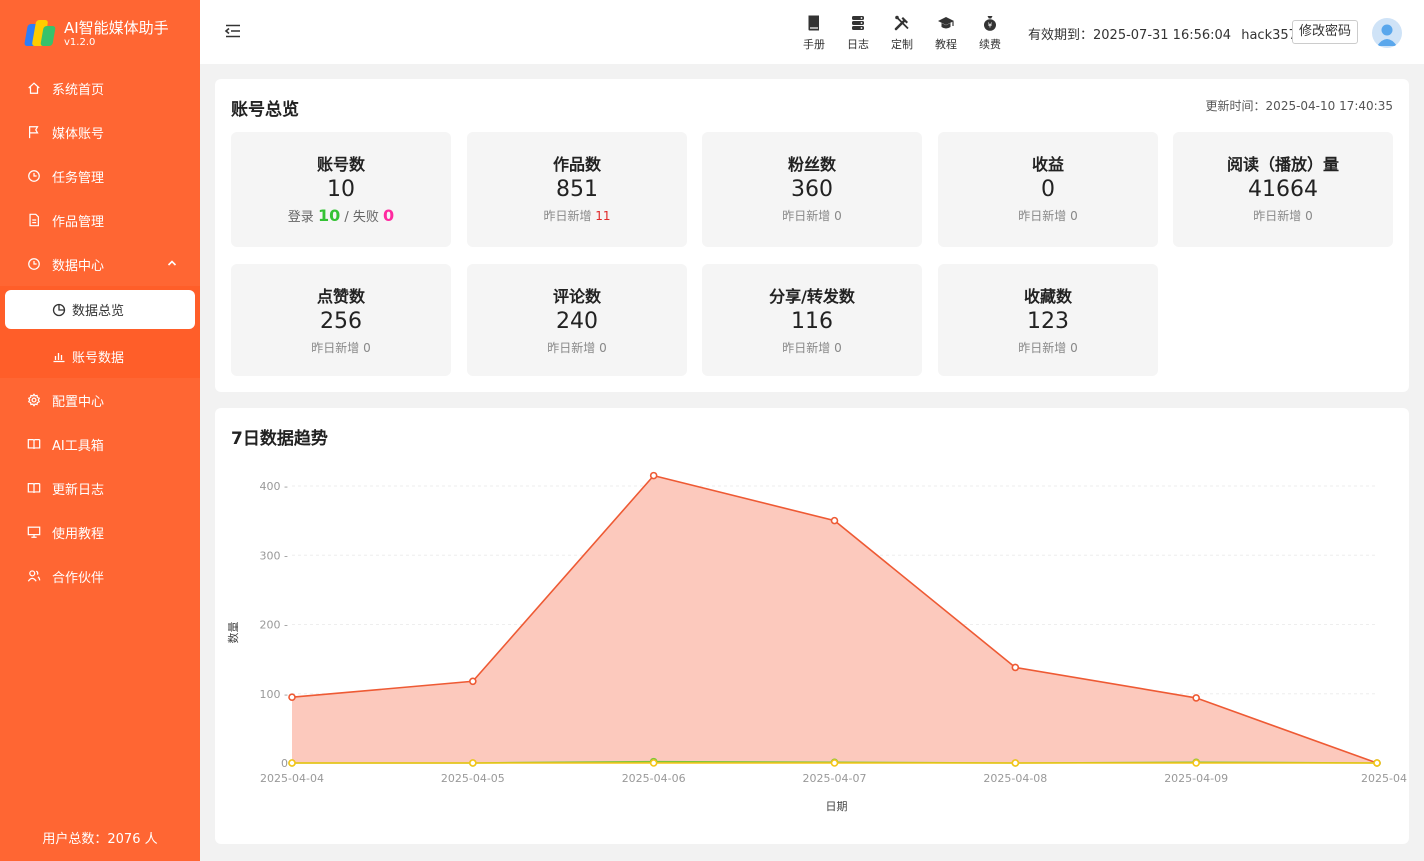 The width and height of the screenshot is (1424, 861). I want to click on renew-label: 续费, so click(990, 44).